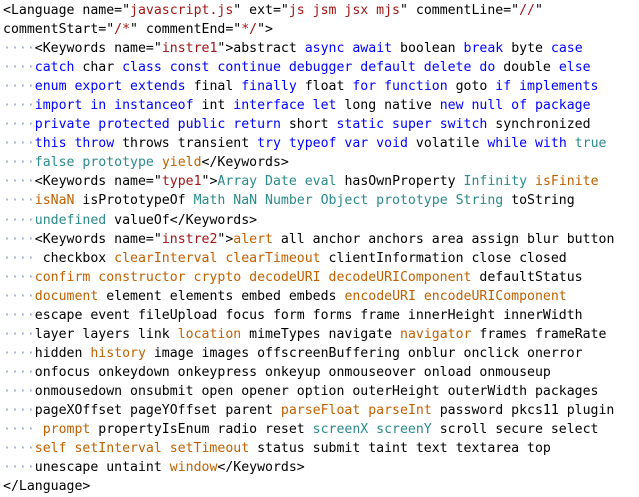 Image resolution: width=639 pixels, height=497 pixels. What do you see at coordinates (319, 467) in the screenshot?
I see `code-line: ····unescape untaint window</Keywords>` at bounding box center [319, 467].